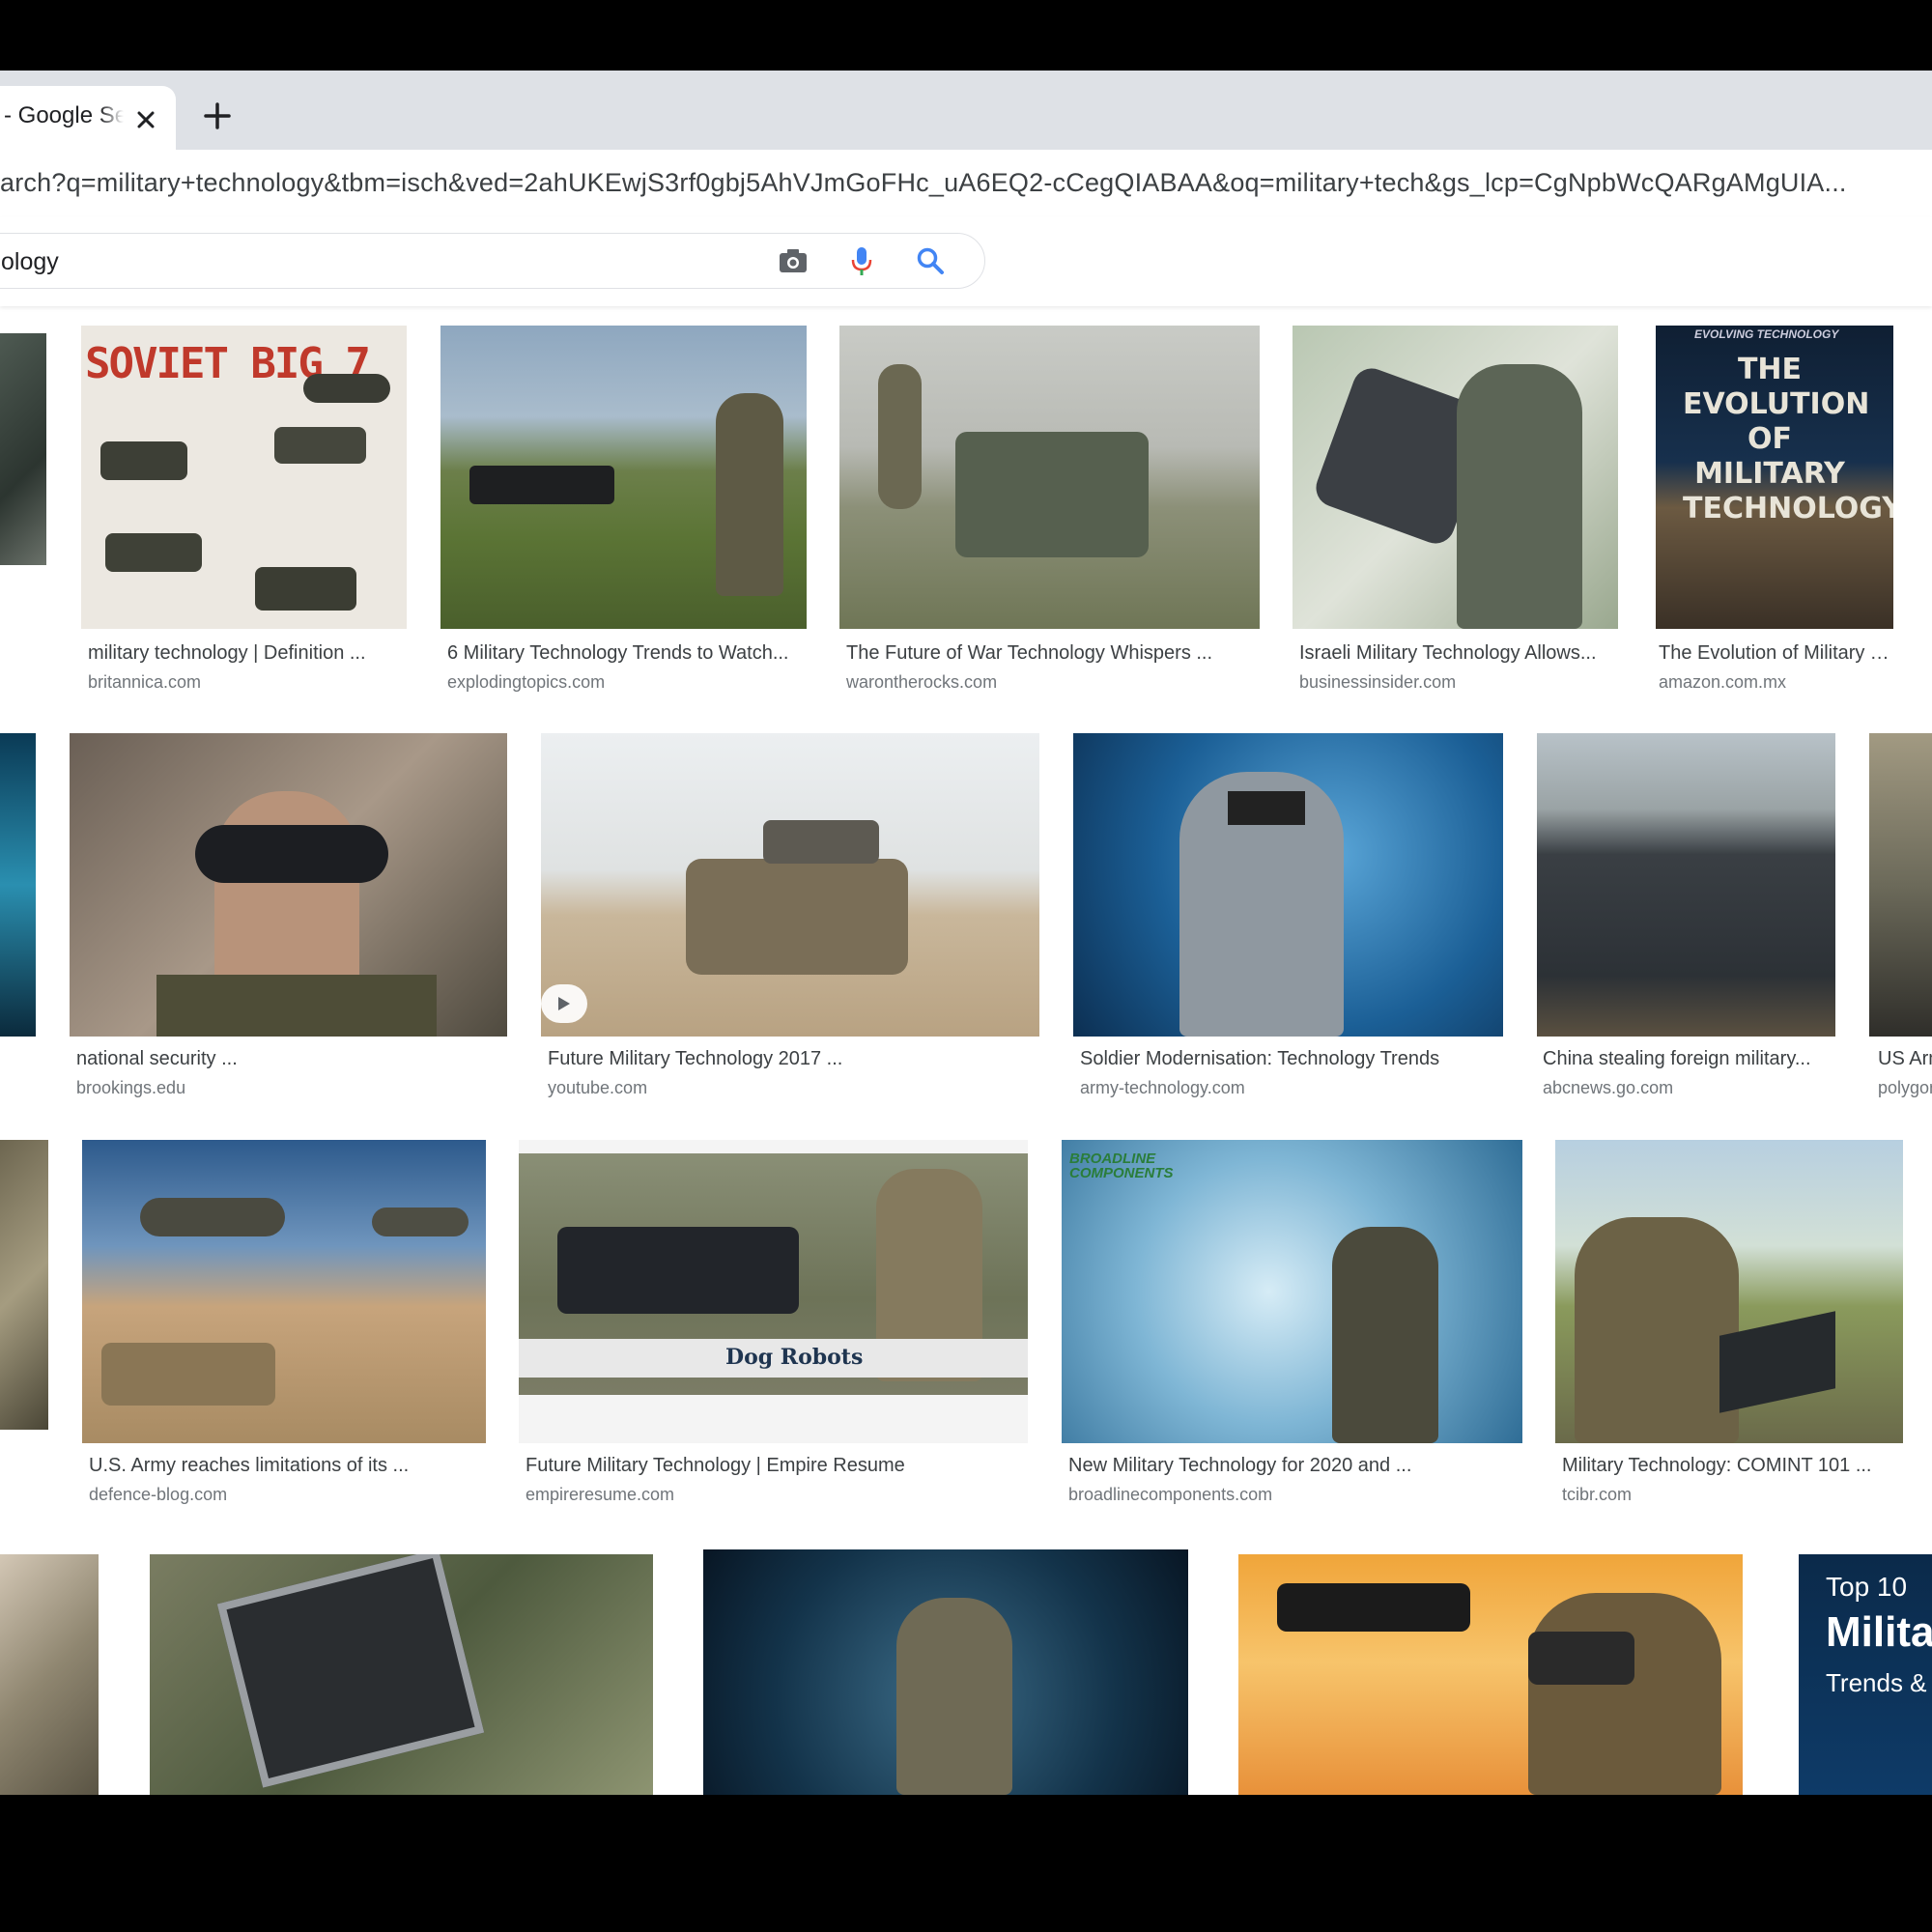 Image resolution: width=1932 pixels, height=1932 pixels. I want to click on result-source: army-technology.com, so click(1288, 1088).